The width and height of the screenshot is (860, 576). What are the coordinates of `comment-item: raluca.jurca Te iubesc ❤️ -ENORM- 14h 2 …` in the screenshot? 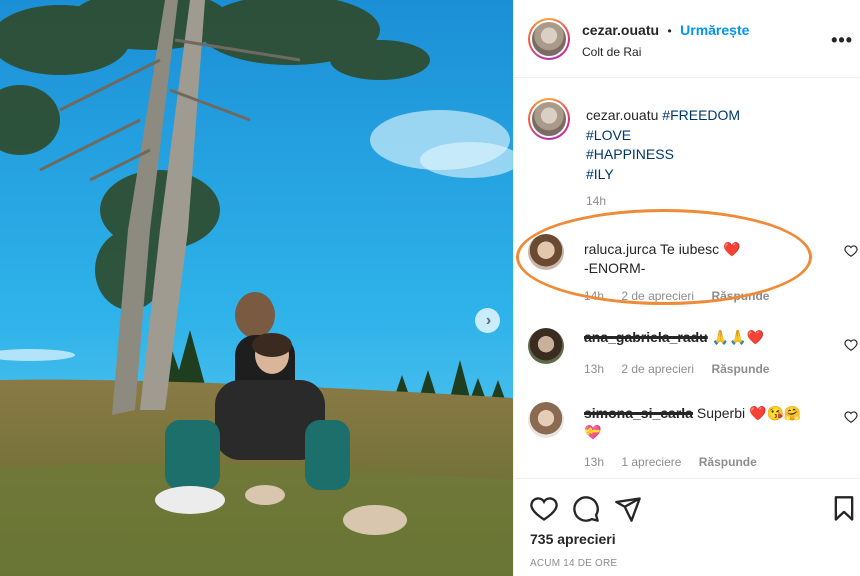 It's located at (693, 270).